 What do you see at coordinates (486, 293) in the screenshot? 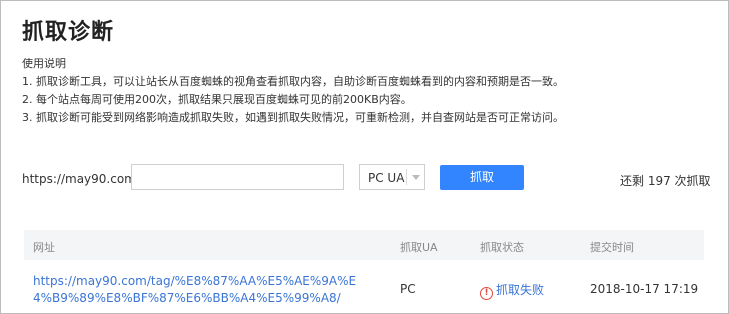
I see `exclamation-circle-icon: !` at bounding box center [486, 293].